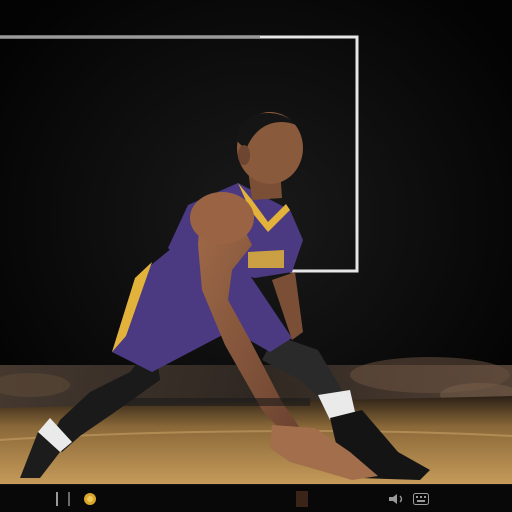 The height and width of the screenshot is (512, 512). Describe the element at coordinates (421, 499) in the screenshot. I see `keyboard-icon` at that location.